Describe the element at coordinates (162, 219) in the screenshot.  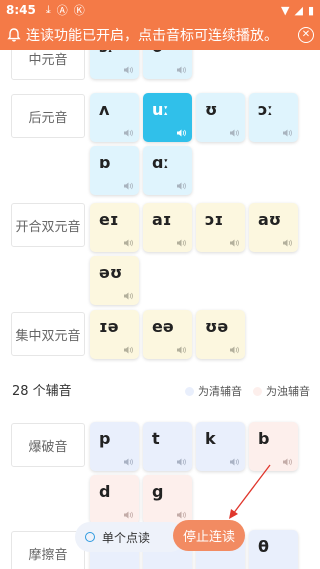
I see `phoneme-symbol: aɪ` at that location.